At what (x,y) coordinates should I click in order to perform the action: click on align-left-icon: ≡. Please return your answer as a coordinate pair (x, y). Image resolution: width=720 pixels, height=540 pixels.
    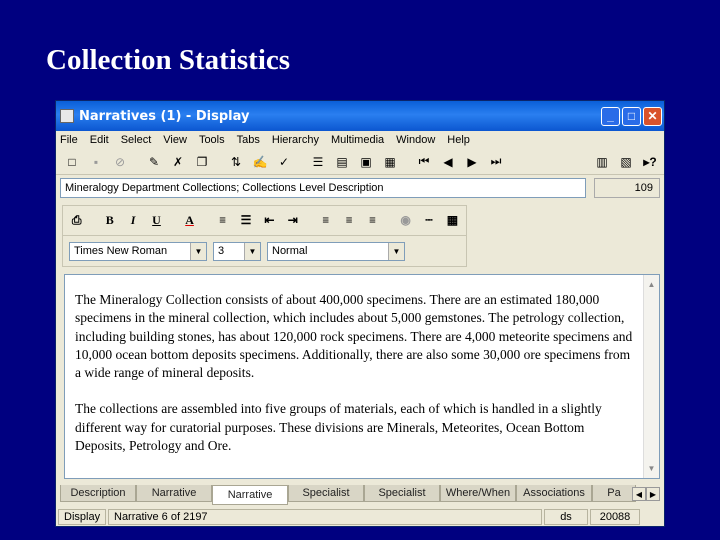
    Looking at the image, I should click on (325, 221).